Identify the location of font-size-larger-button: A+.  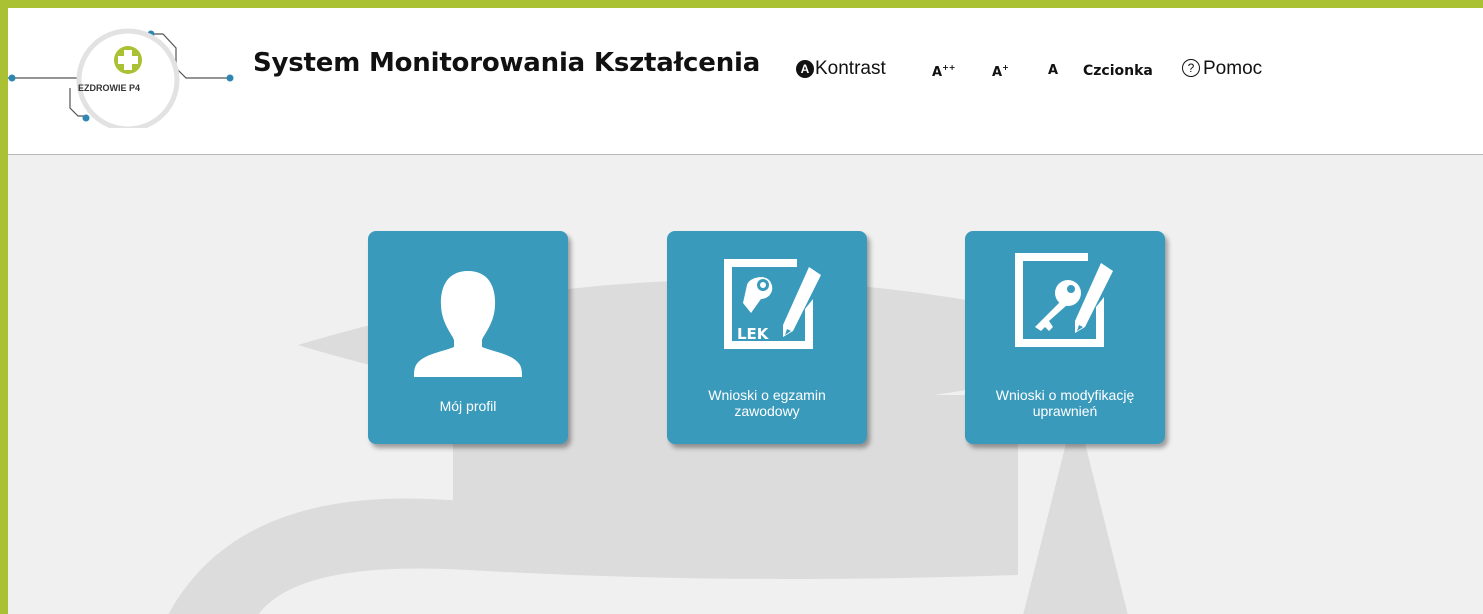
(1000, 71).